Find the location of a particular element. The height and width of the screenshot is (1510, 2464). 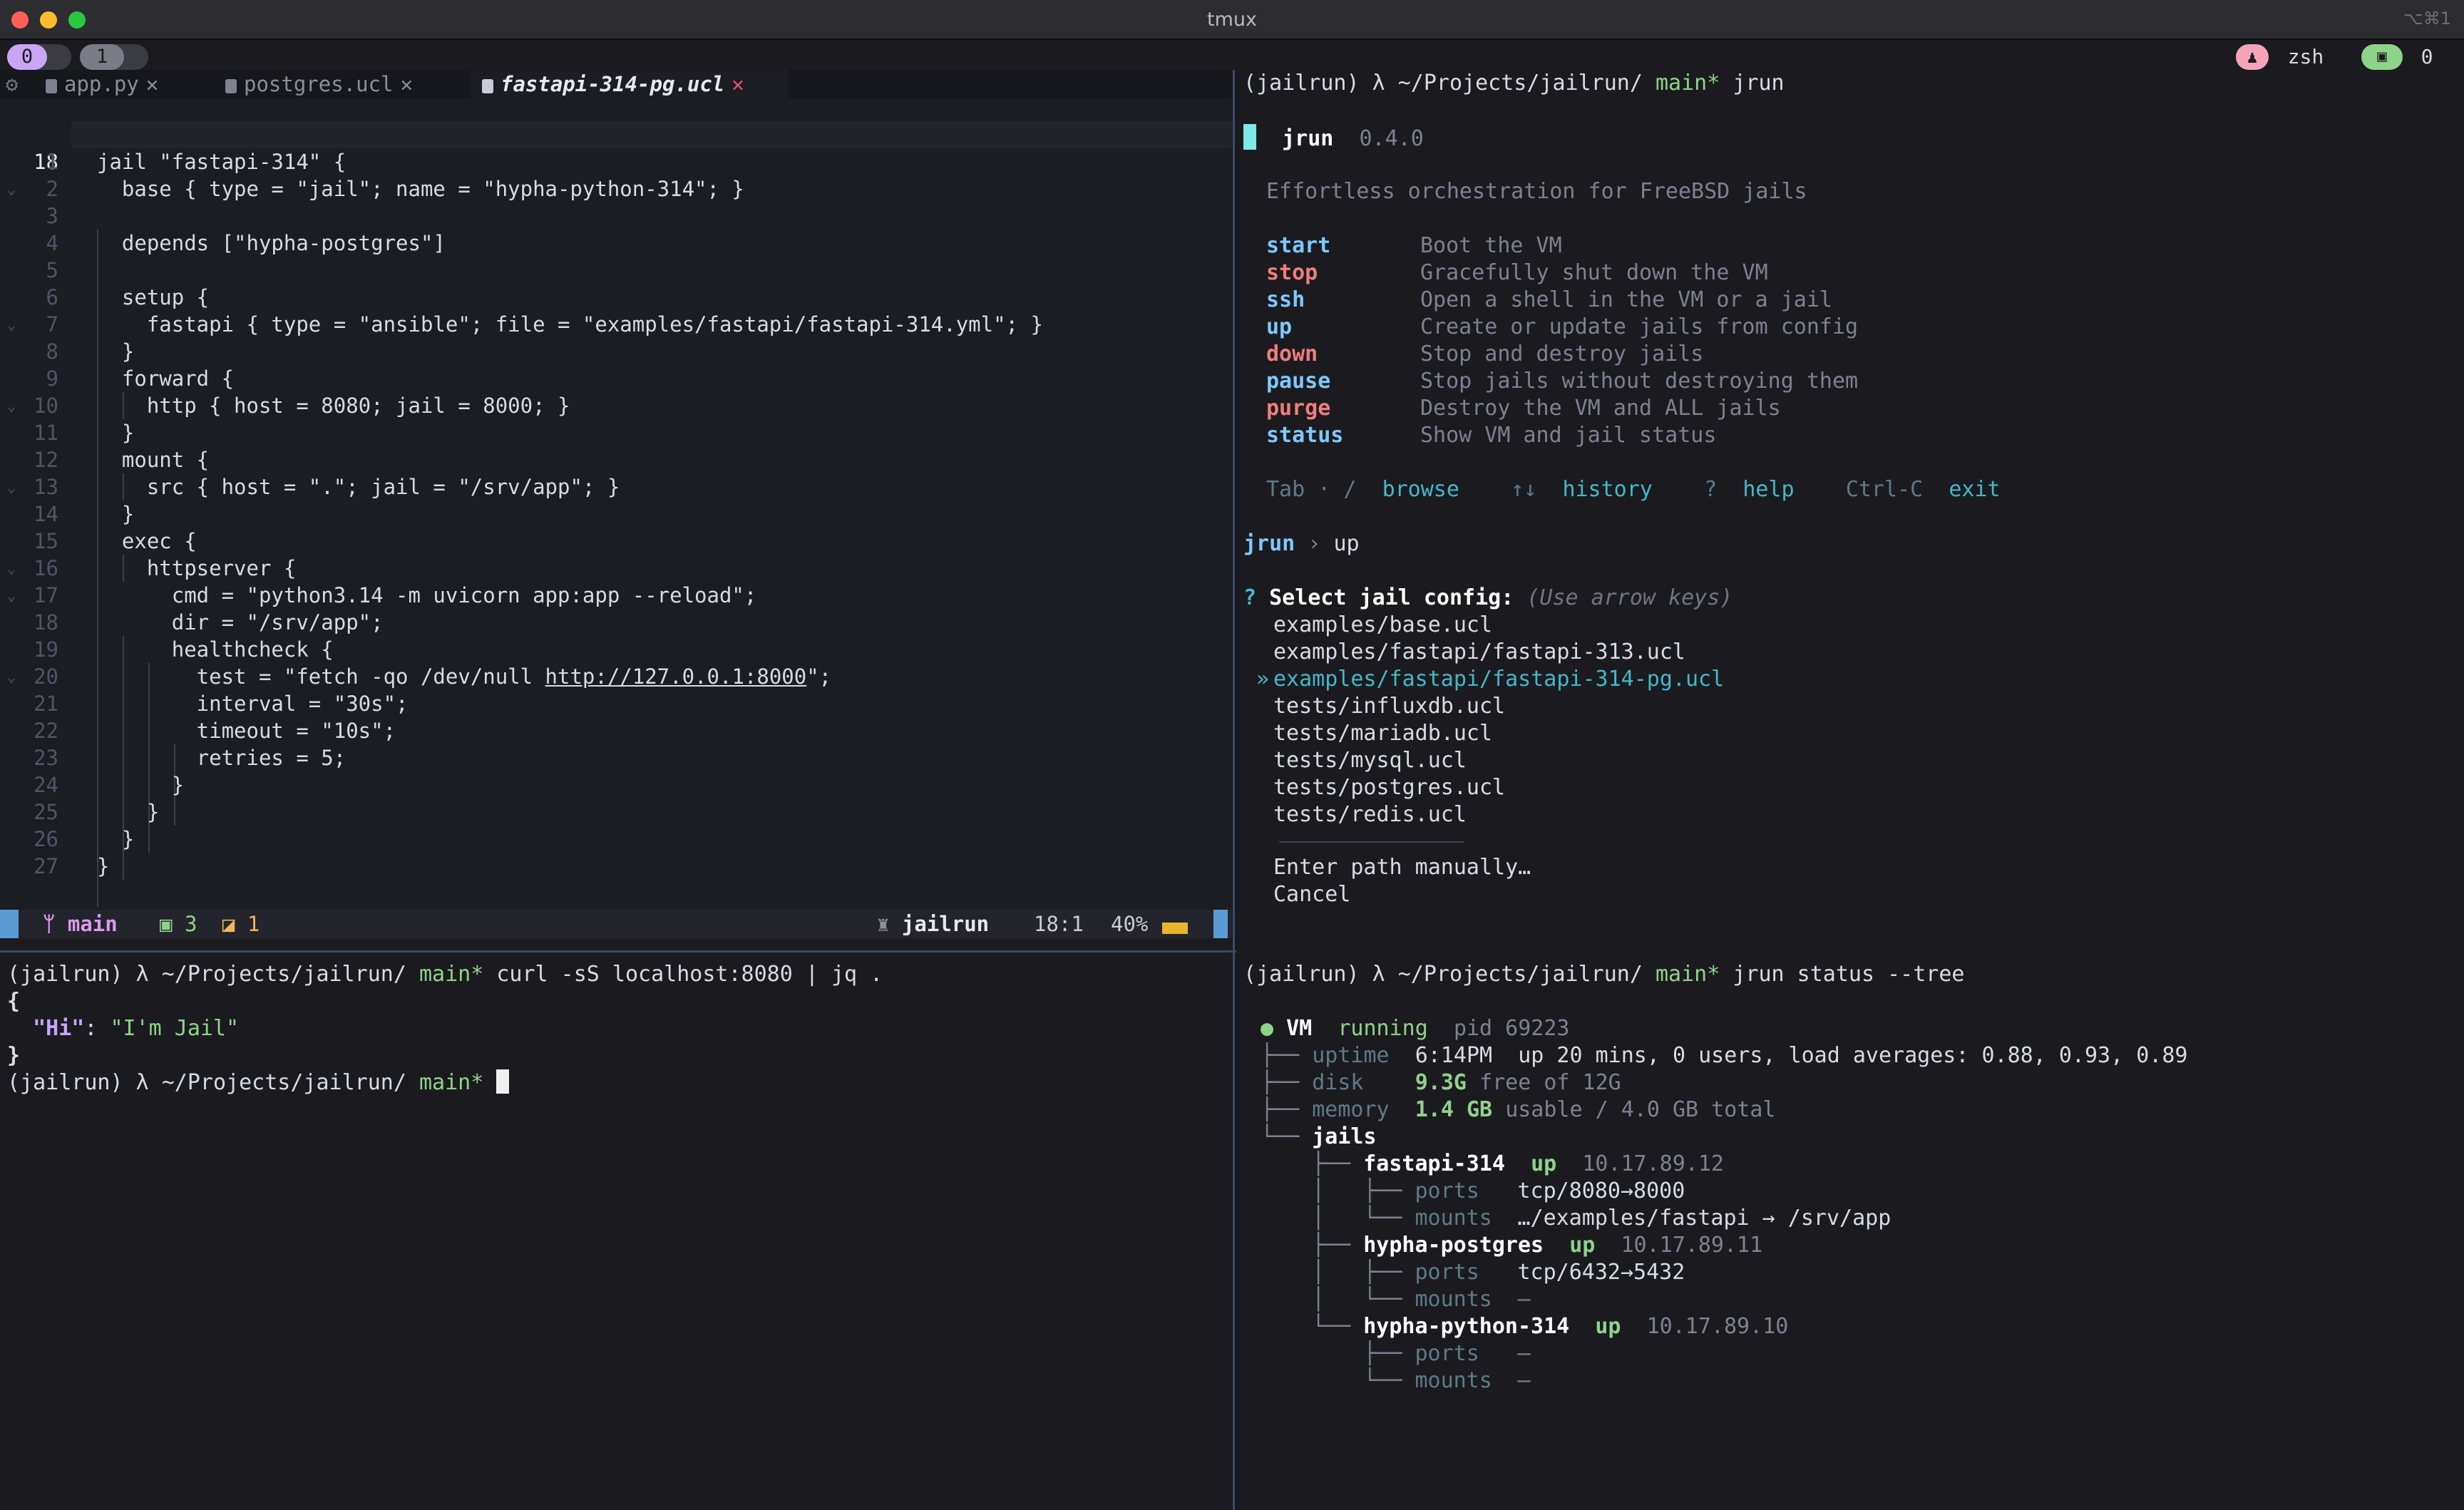

code-line: 11 } is located at coordinates (616, 432).